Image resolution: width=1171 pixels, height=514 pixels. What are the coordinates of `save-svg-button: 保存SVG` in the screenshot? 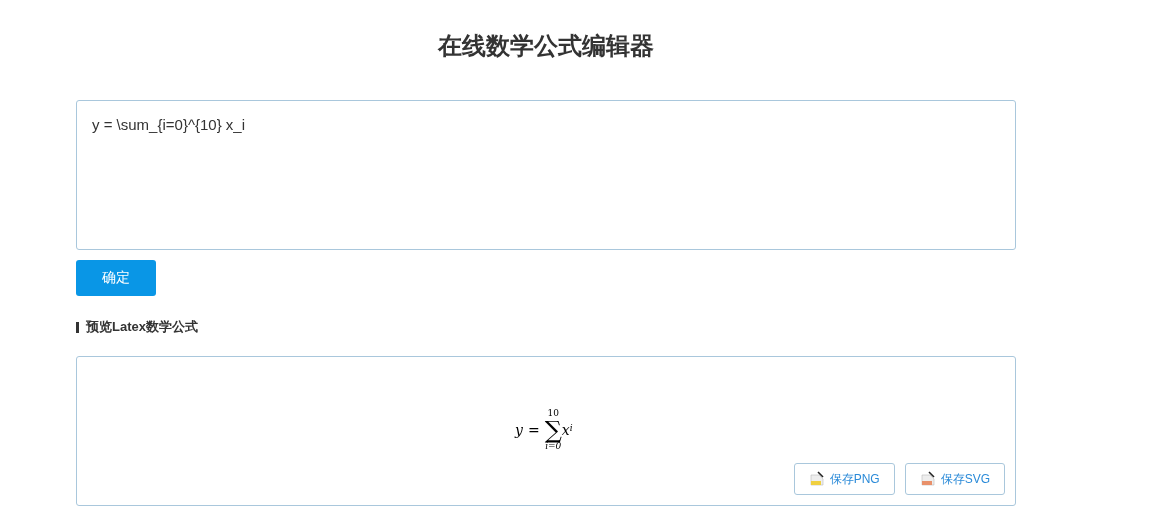 It's located at (954, 479).